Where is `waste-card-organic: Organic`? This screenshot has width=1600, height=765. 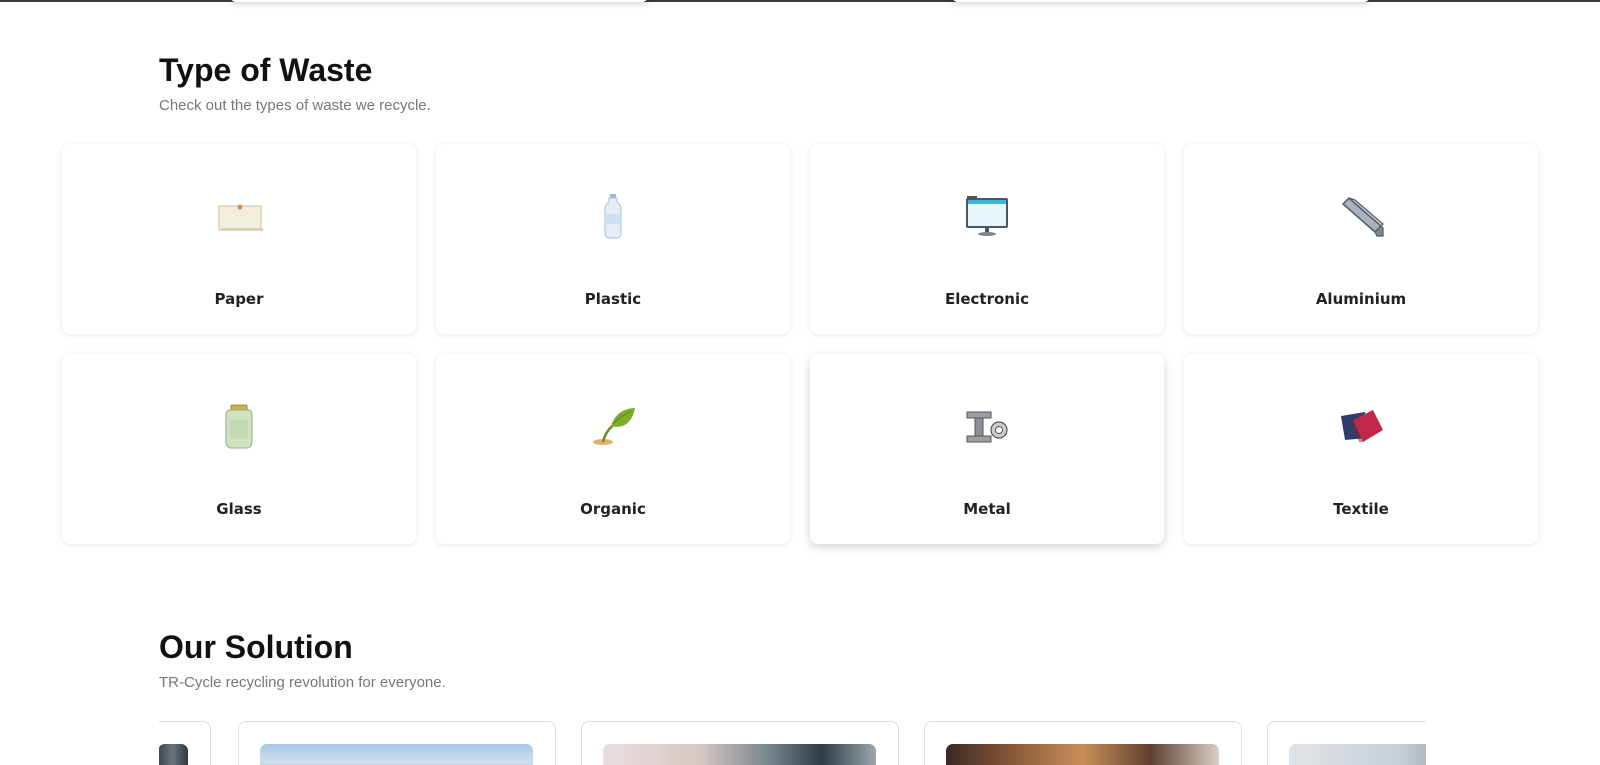 waste-card-organic: Organic is located at coordinates (613, 449).